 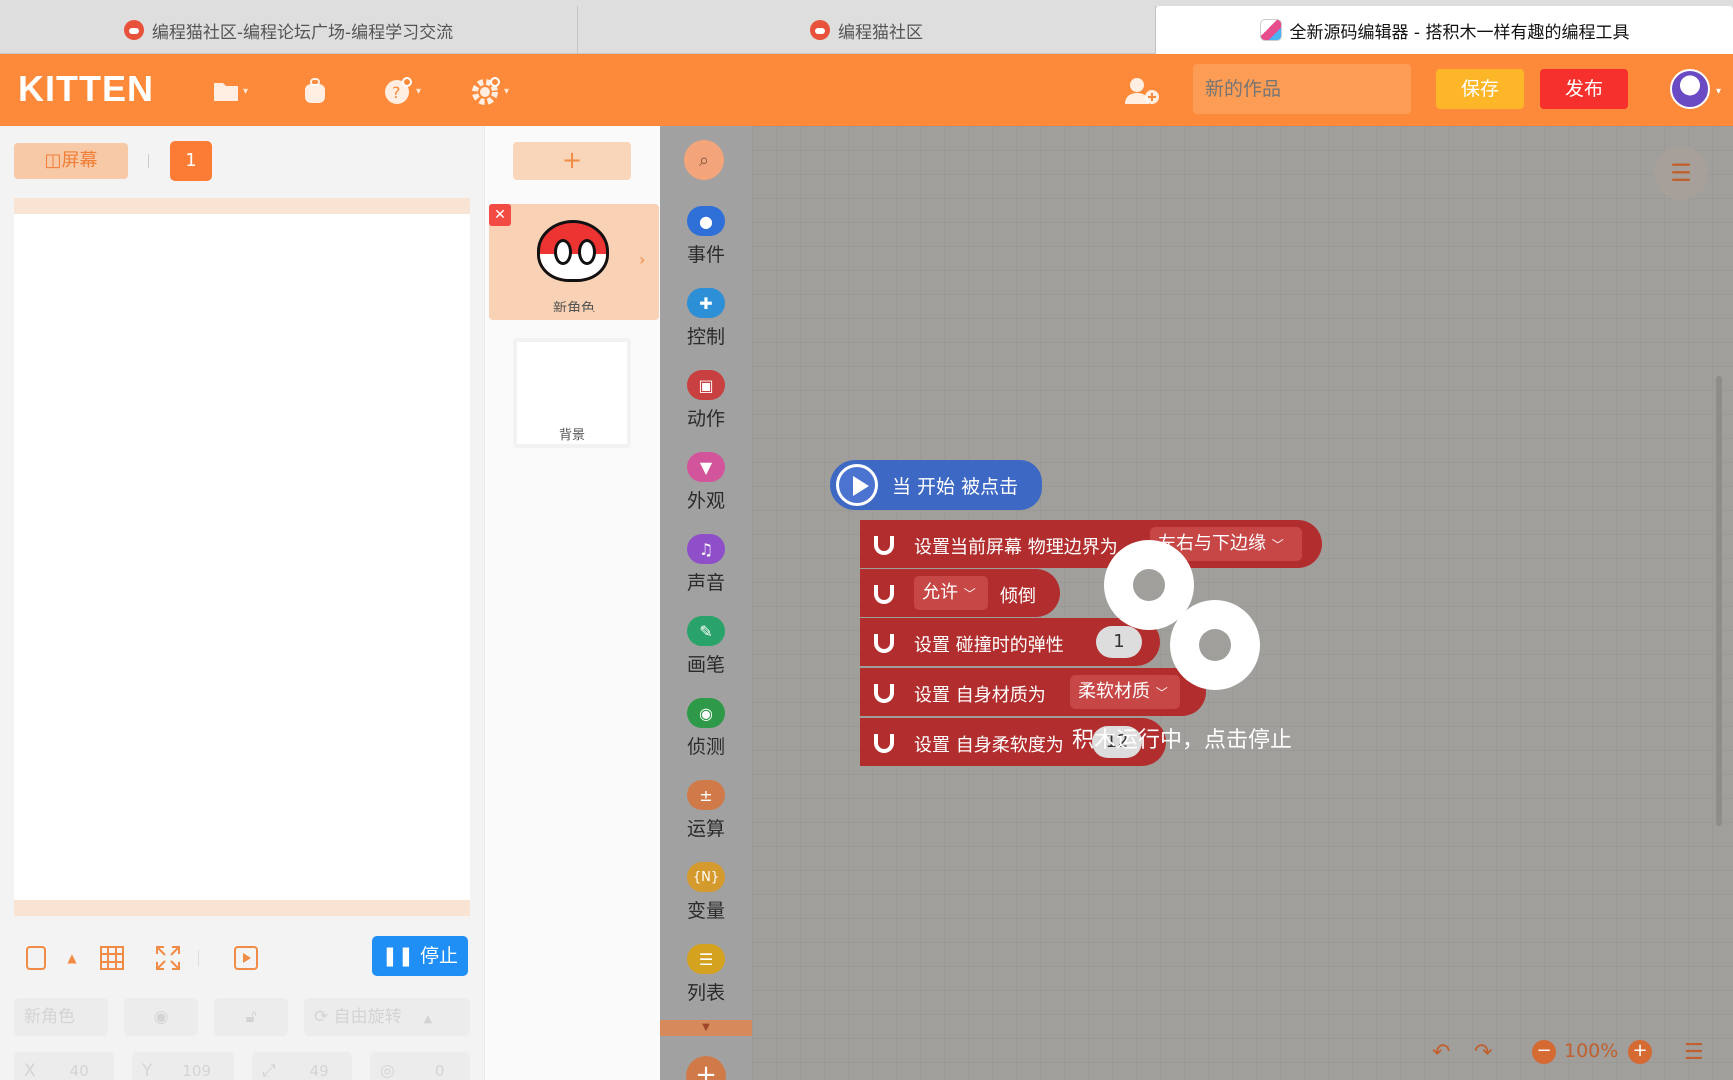 What do you see at coordinates (387, 1070) in the screenshot?
I see `direction-icon: ◎` at bounding box center [387, 1070].